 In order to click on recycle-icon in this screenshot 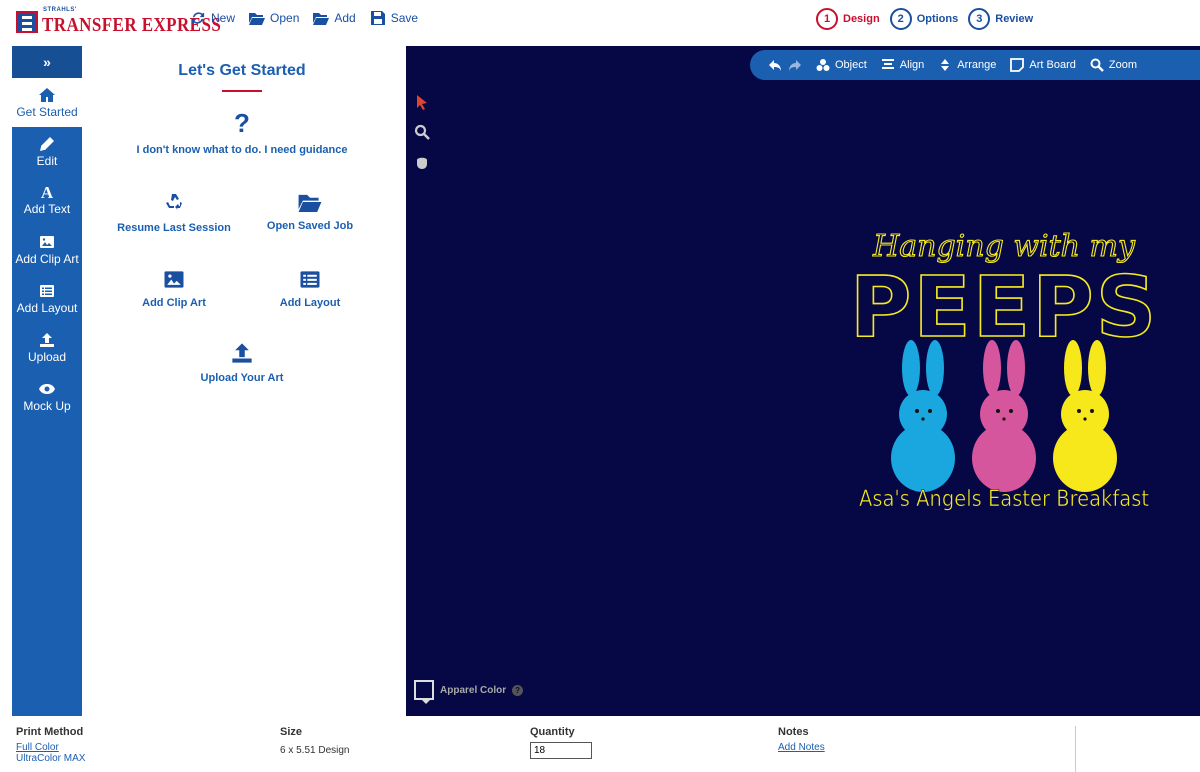, I will do `click(174, 202)`.